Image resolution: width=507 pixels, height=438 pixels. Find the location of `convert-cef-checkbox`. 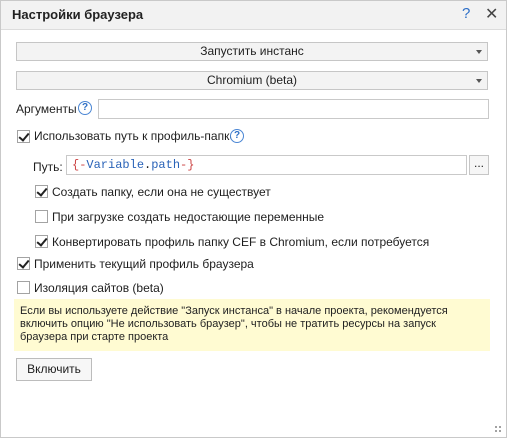

convert-cef-checkbox is located at coordinates (41, 241).